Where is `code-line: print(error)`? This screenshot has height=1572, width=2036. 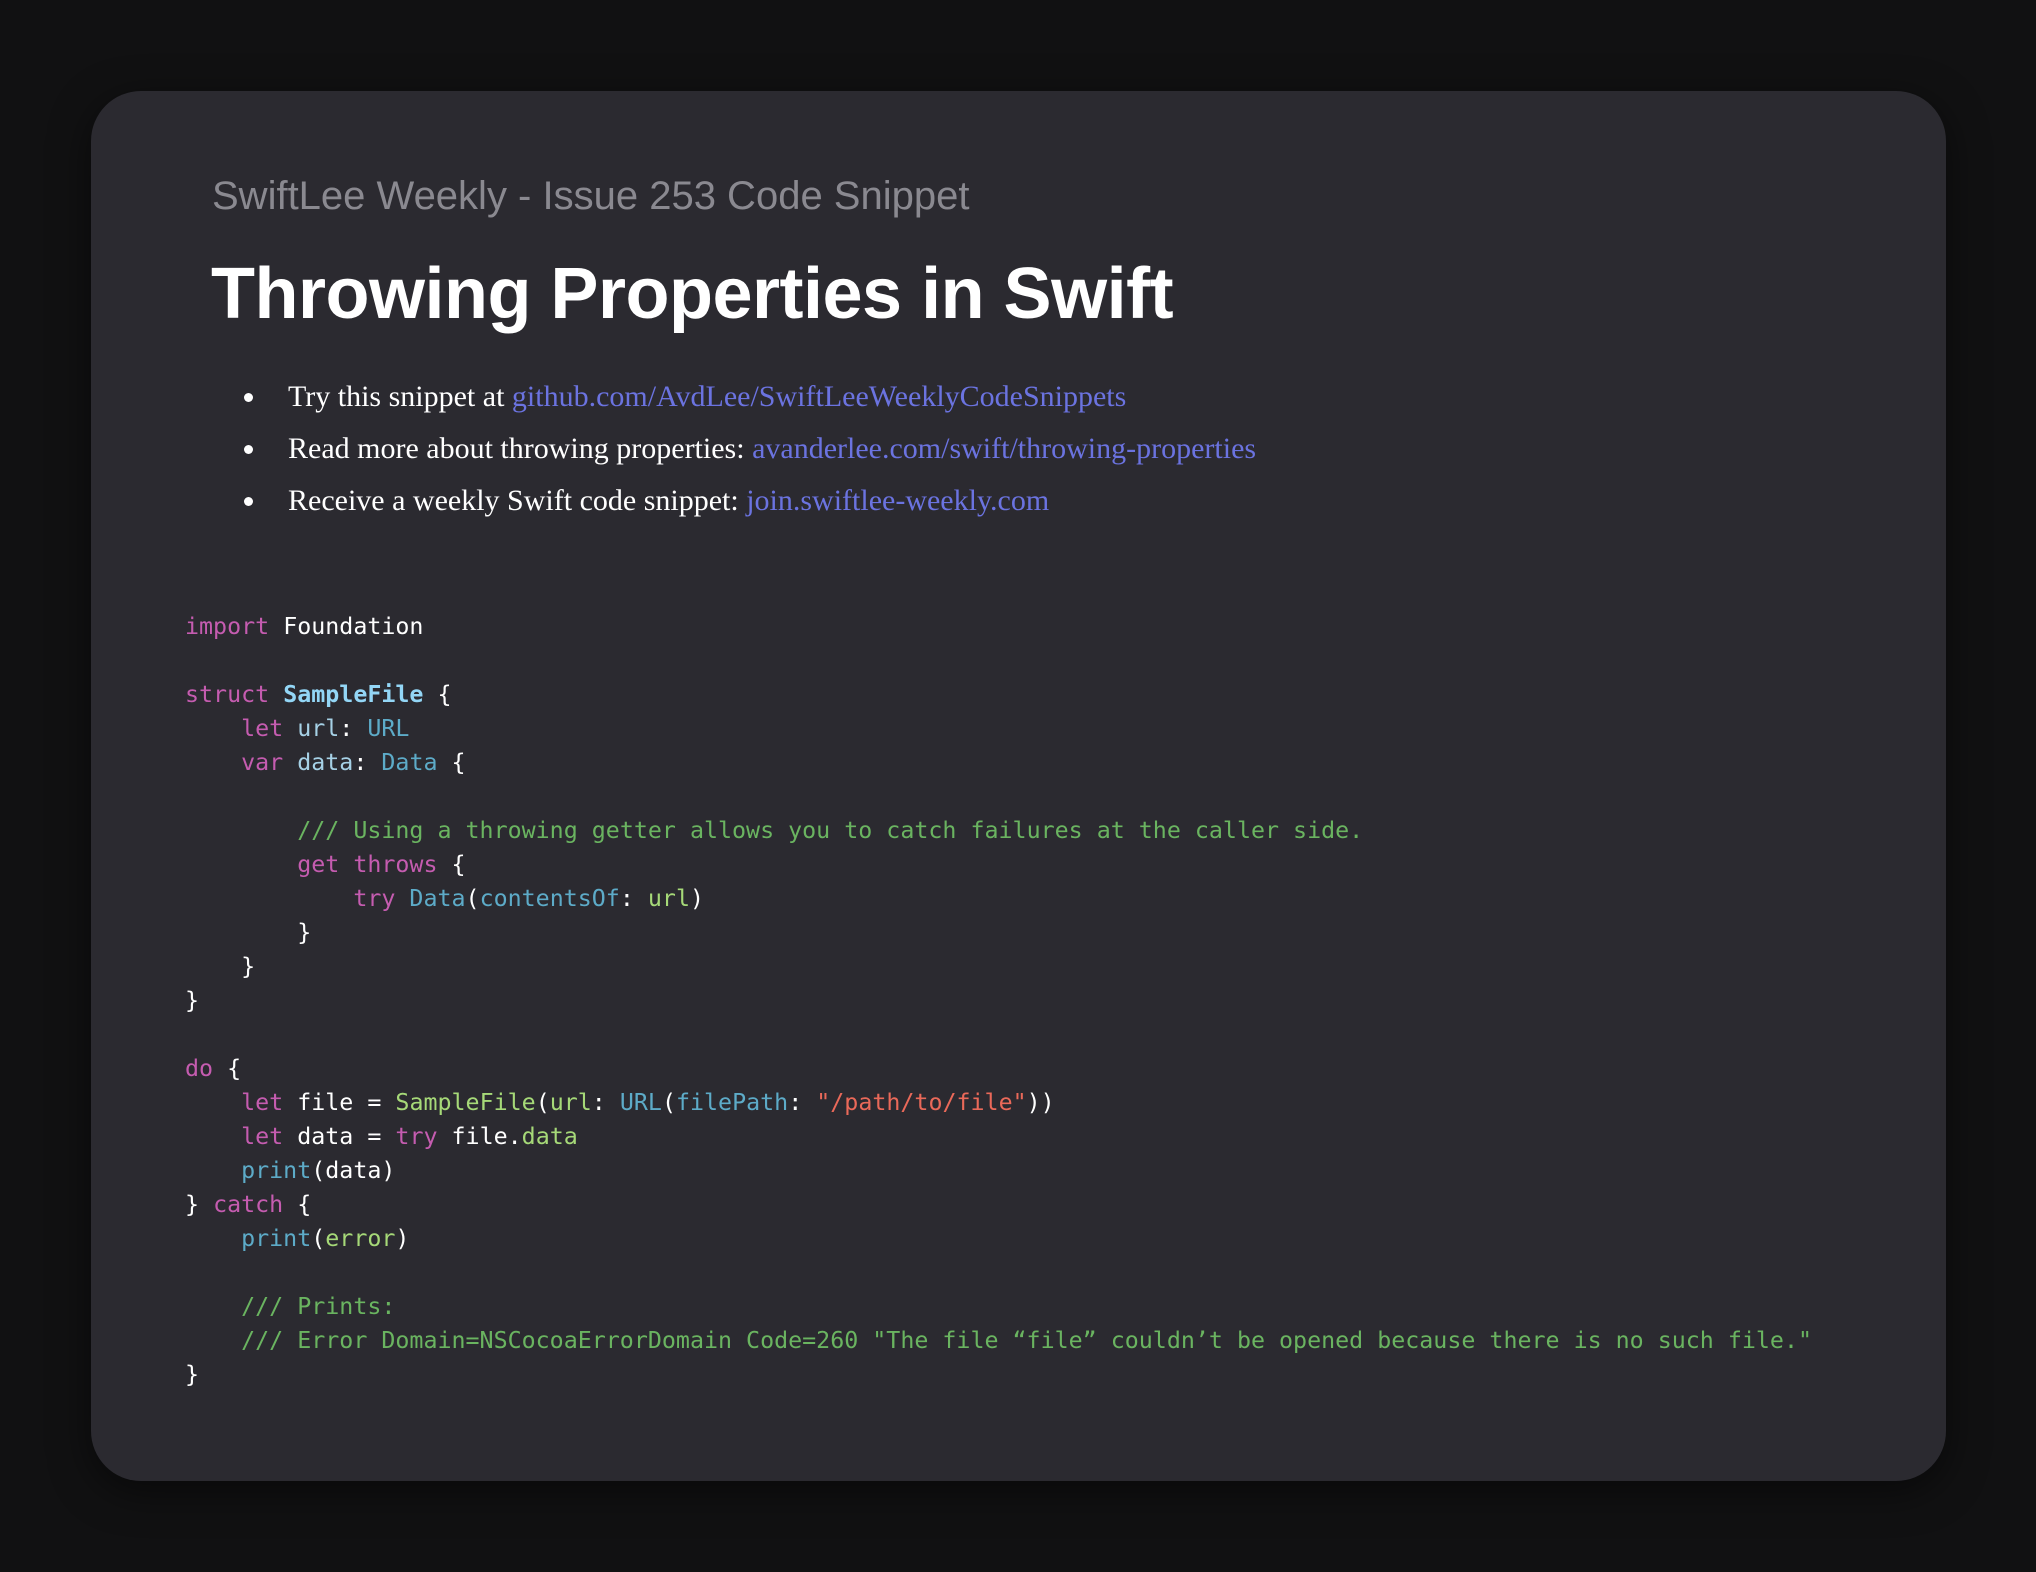 code-line: print(error) is located at coordinates (325, 1238).